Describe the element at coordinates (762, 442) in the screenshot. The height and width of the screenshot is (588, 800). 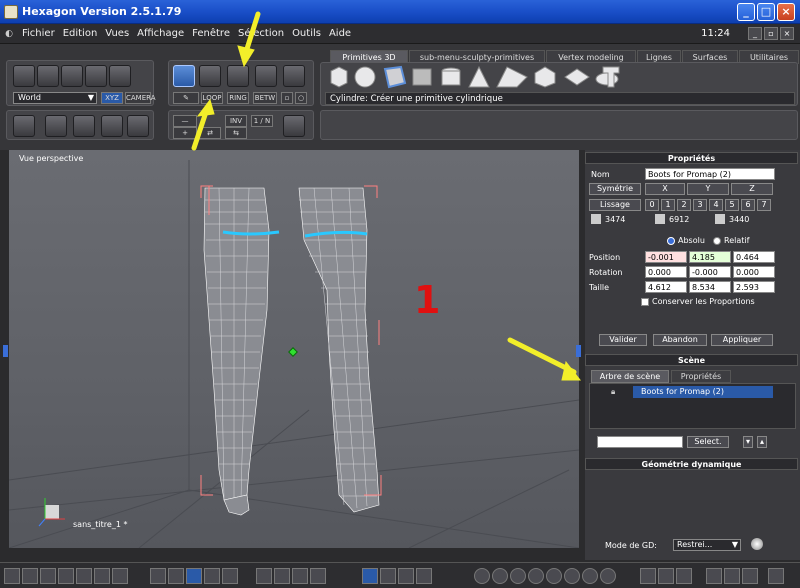
I see `scroll-up-button: ▴` at that location.